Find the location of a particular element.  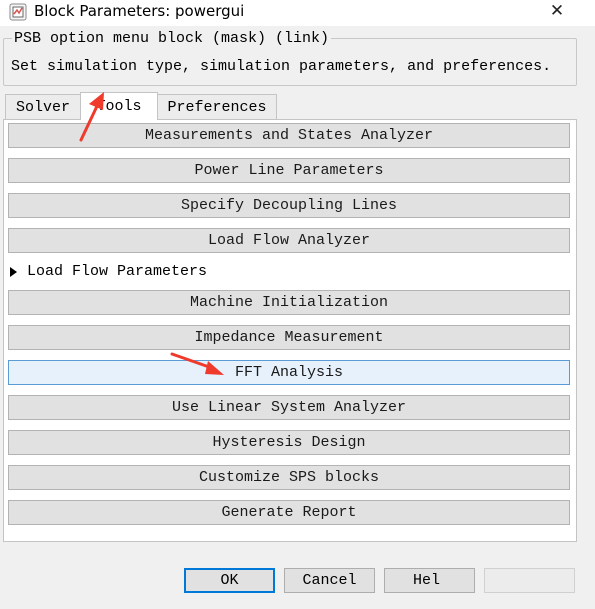

fft-analysis-button: FFT Analysis is located at coordinates (289, 372).